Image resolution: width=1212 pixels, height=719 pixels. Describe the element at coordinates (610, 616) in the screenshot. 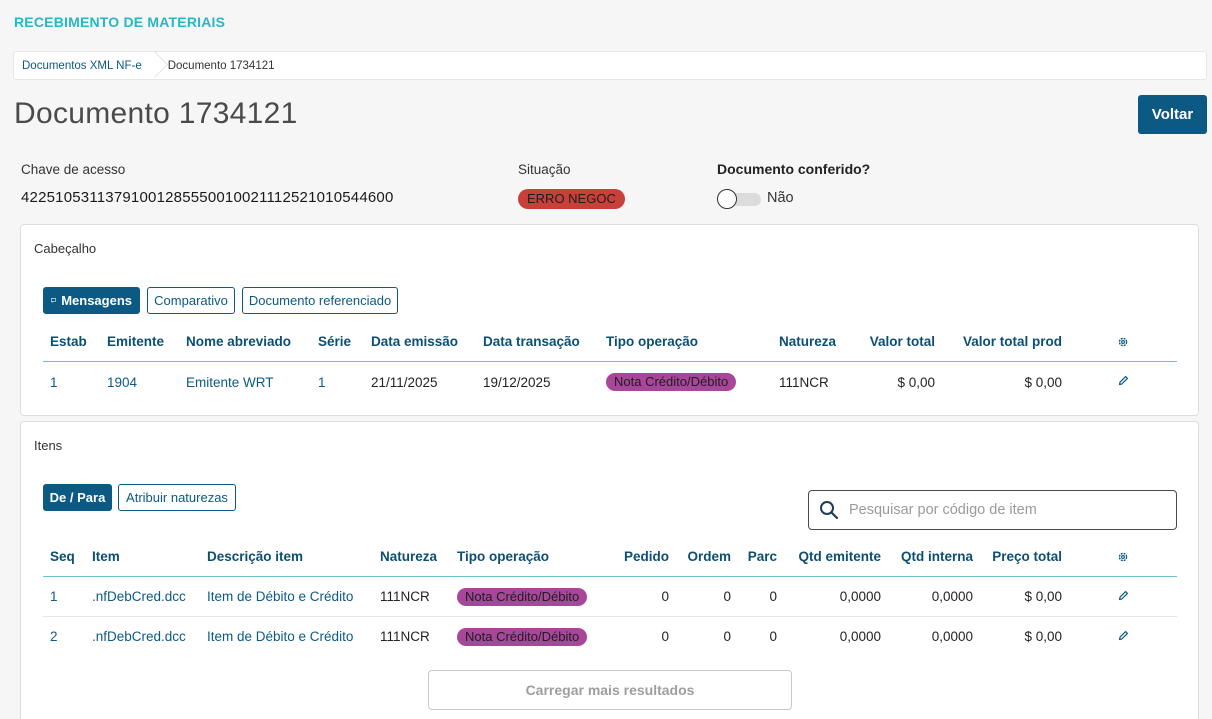

I see `row-divider` at that location.